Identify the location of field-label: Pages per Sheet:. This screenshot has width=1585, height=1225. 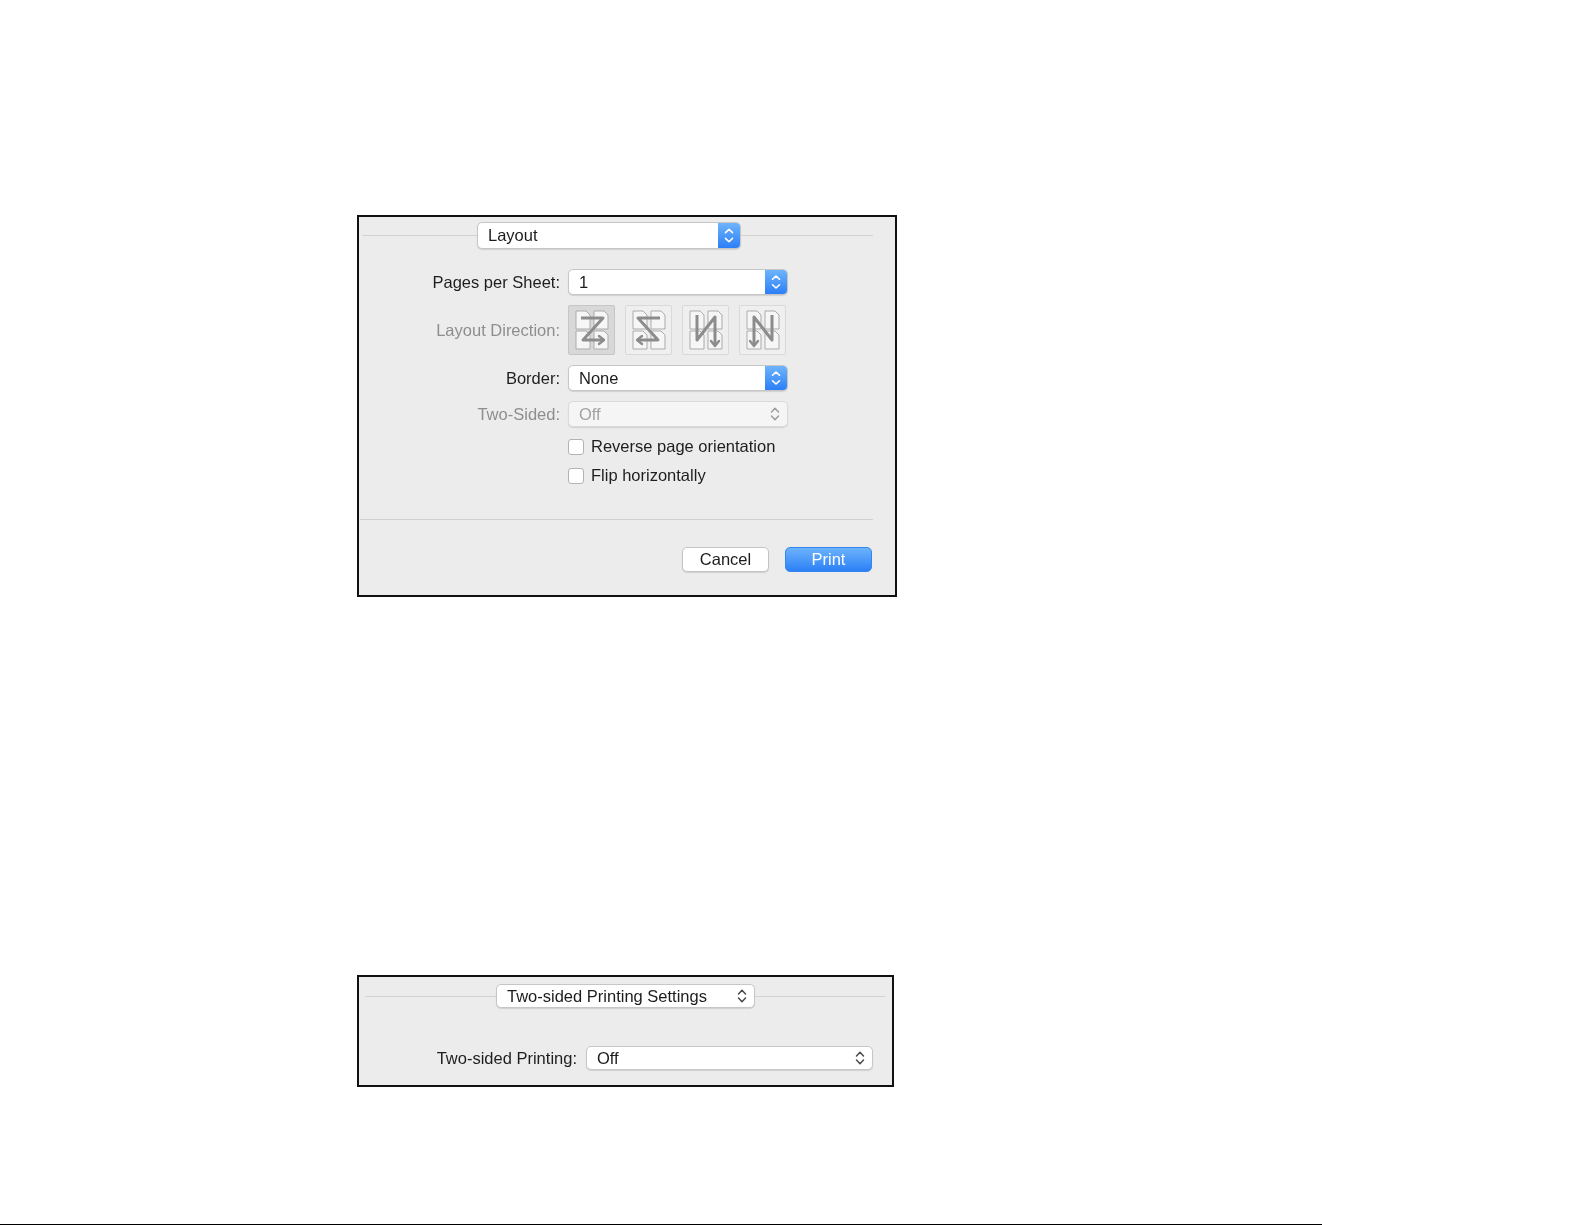
(496, 282).